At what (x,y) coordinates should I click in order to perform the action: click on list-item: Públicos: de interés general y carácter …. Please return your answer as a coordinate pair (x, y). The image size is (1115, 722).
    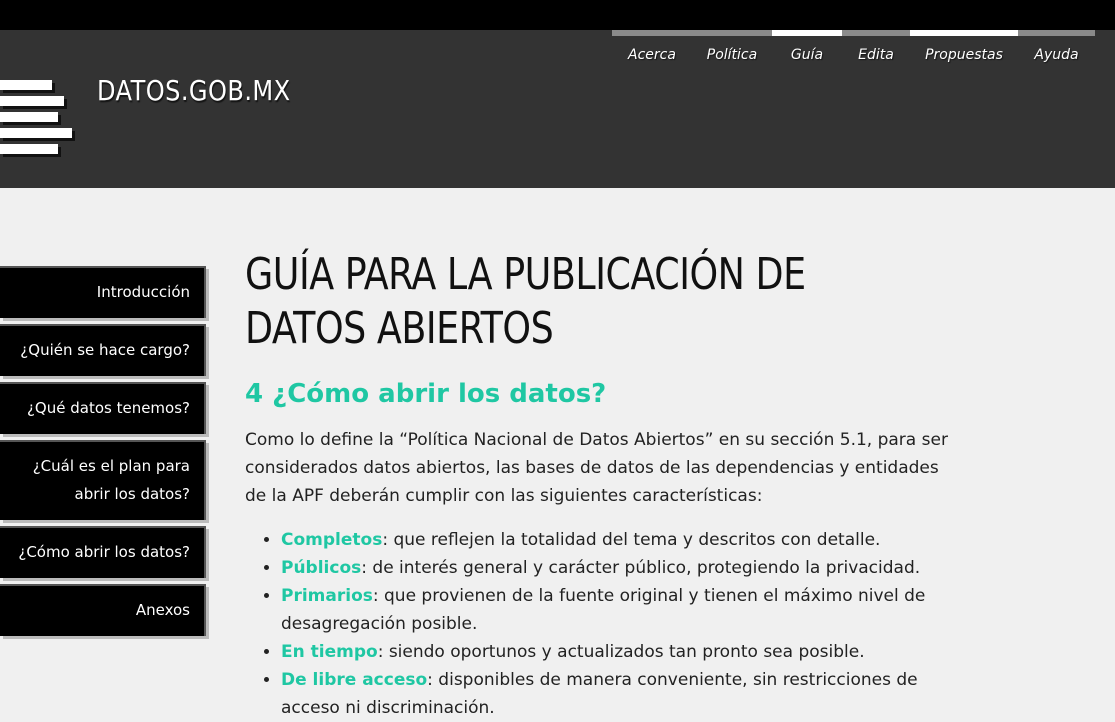
    Looking at the image, I should click on (628, 568).